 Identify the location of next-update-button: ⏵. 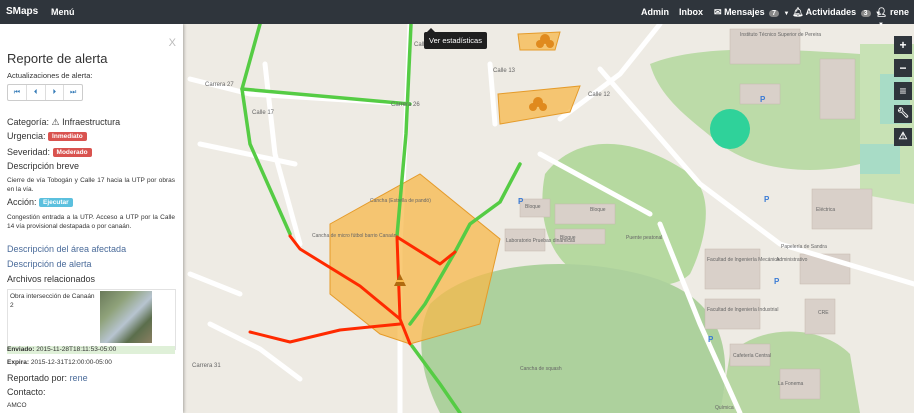
(55, 92).